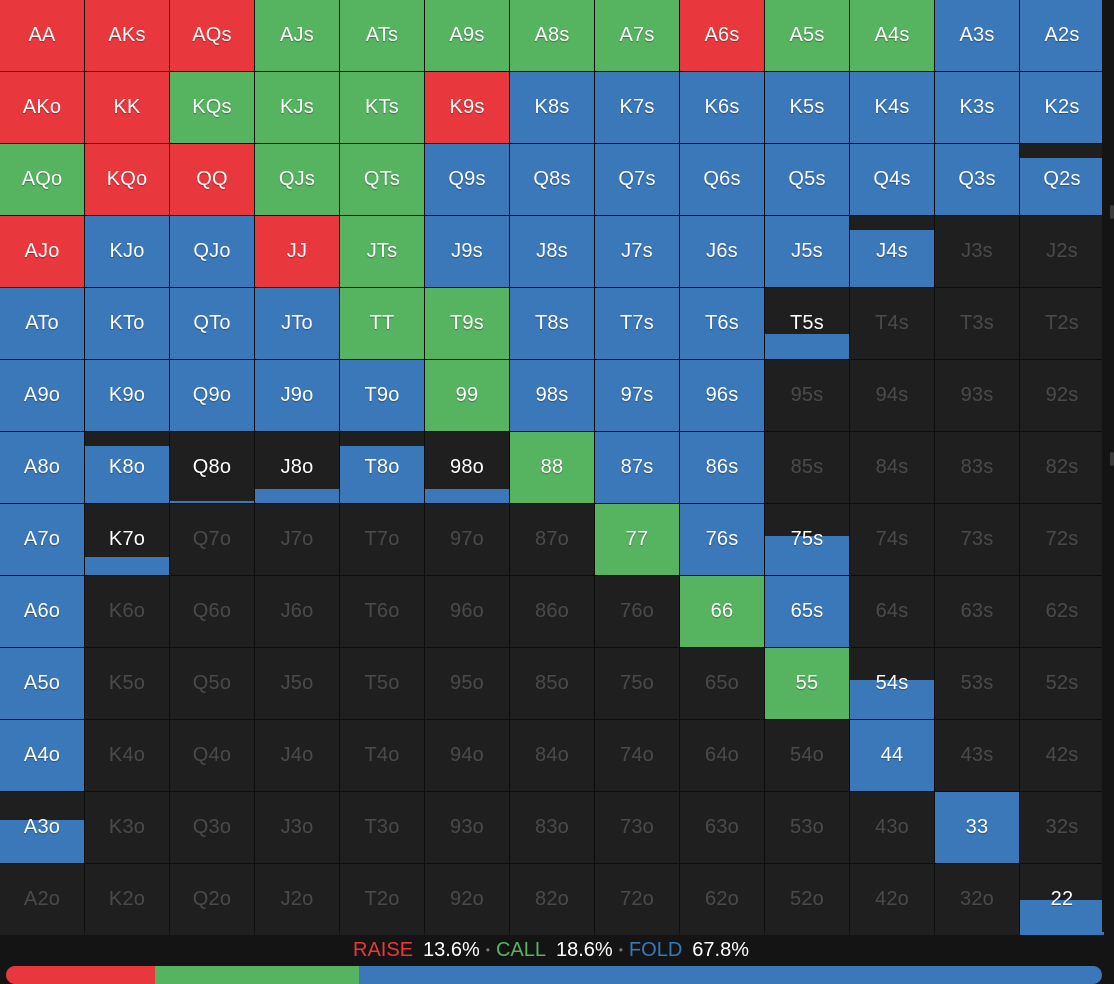  Describe the element at coordinates (722, 179) in the screenshot. I see `hand-cell: Q6s` at that location.